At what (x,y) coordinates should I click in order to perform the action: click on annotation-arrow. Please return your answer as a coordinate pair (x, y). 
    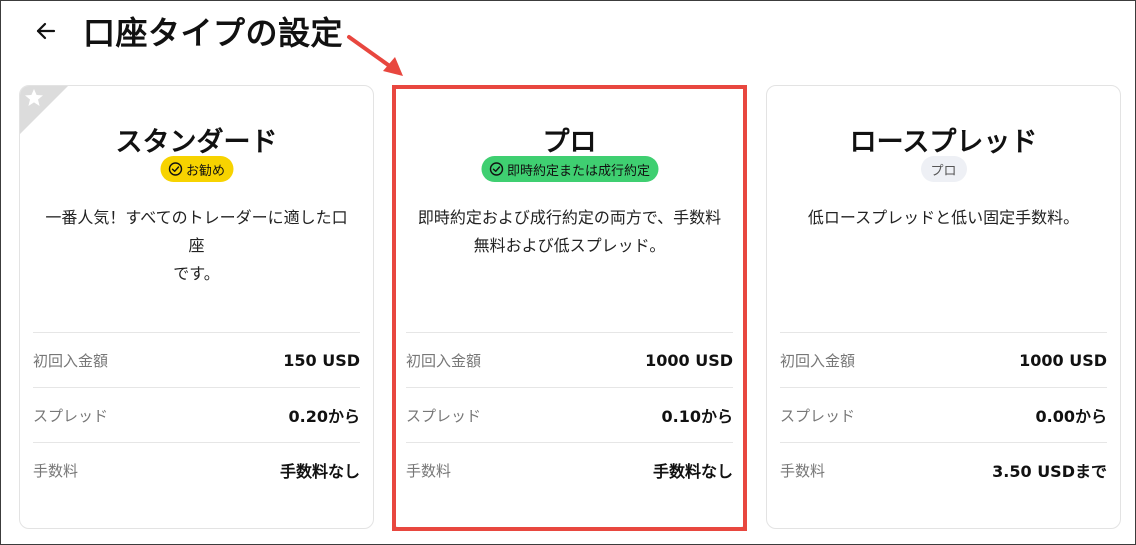
    Looking at the image, I should click on (375, 55).